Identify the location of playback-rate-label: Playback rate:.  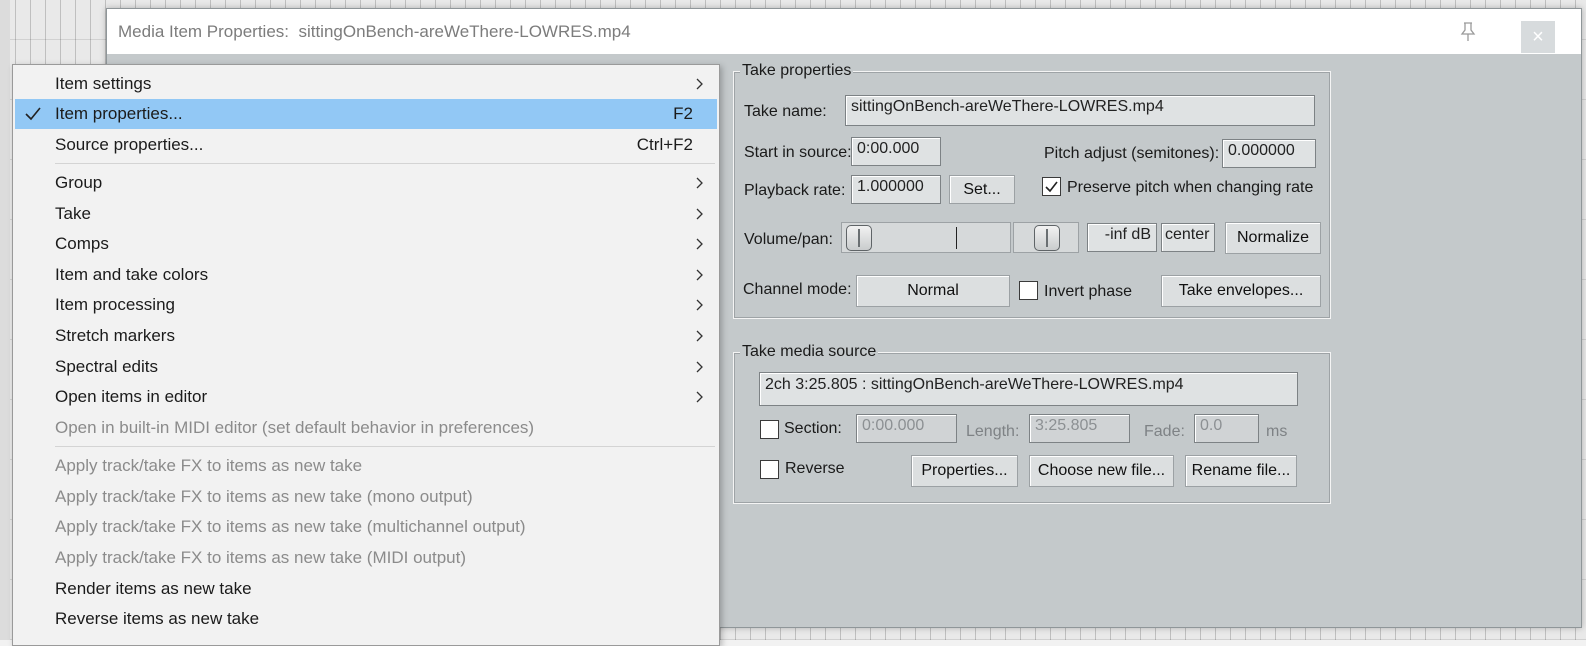
(795, 190).